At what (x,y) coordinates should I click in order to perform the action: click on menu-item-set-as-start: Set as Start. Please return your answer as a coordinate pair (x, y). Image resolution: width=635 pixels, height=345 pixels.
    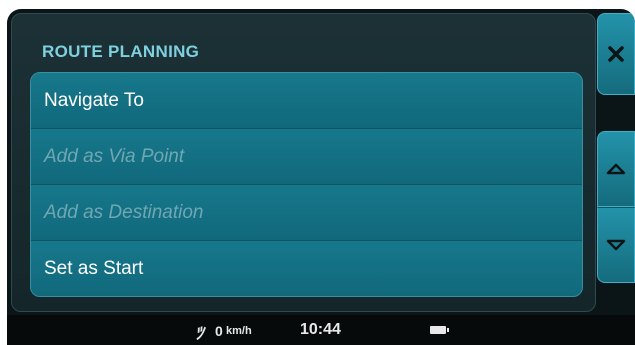
    Looking at the image, I should click on (306, 268).